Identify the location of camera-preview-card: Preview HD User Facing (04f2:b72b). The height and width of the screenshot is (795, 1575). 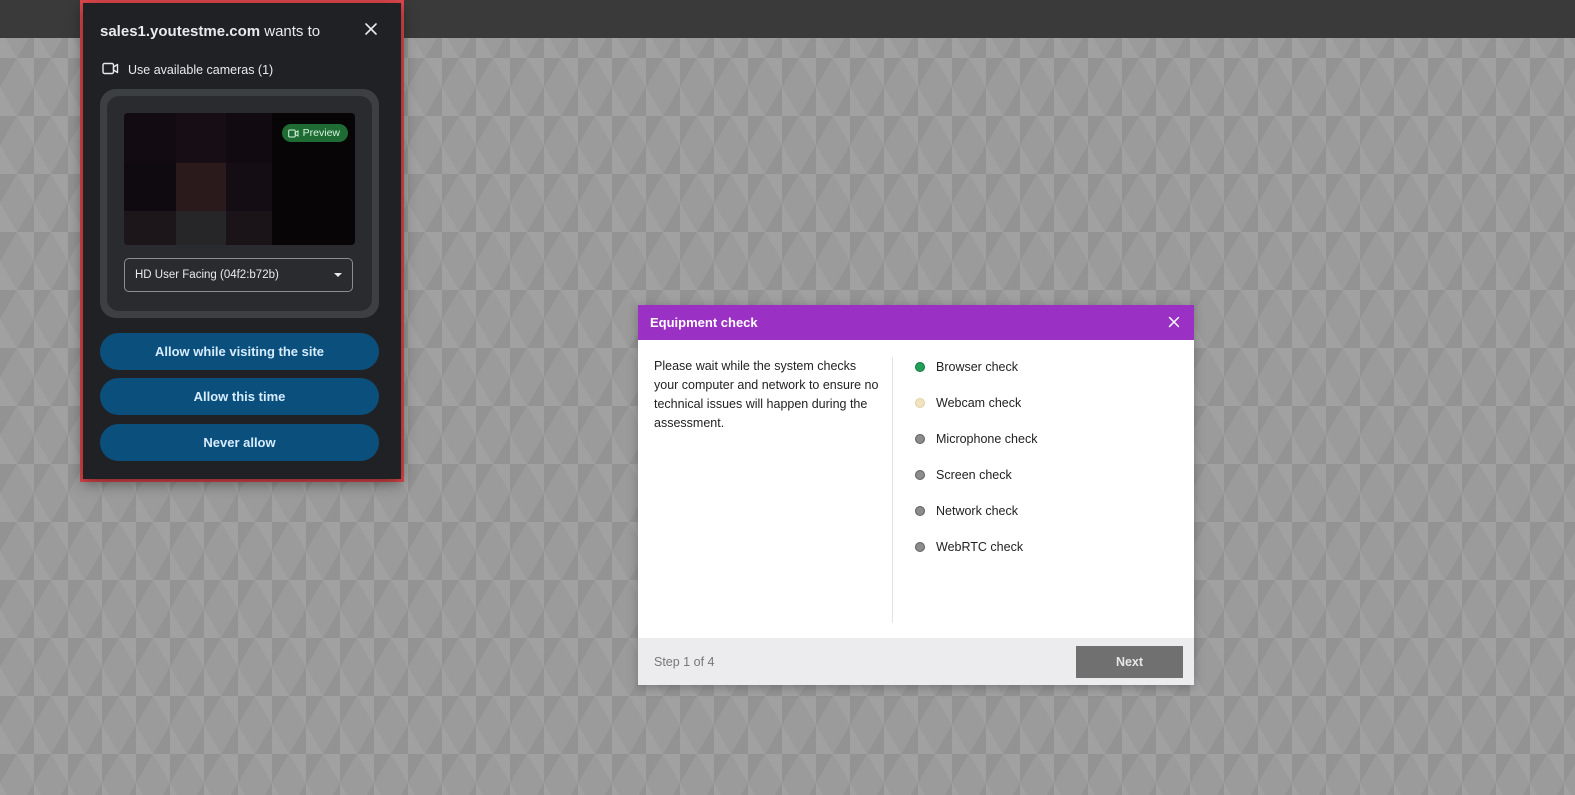
(239, 203).